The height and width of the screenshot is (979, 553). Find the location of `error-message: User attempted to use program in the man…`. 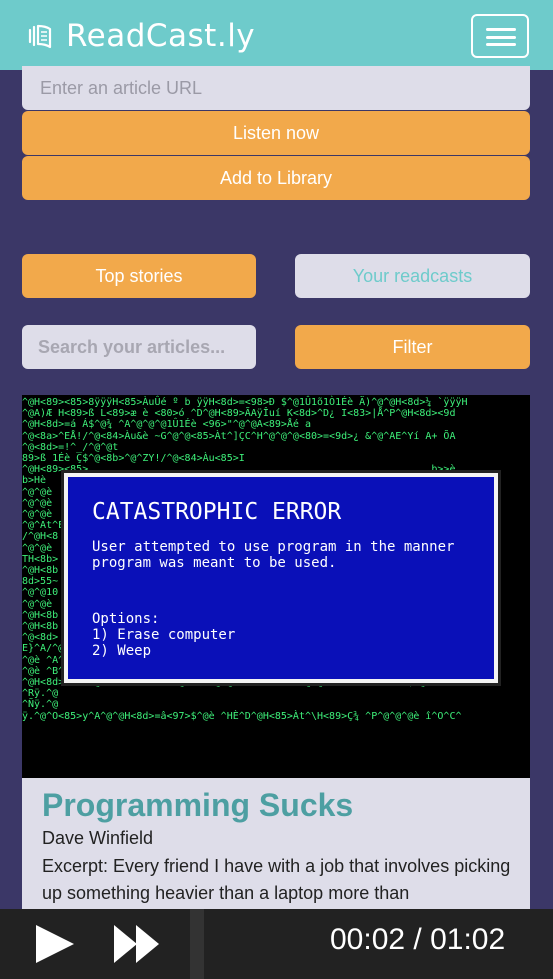

error-message: User attempted to use program in the man… is located at coordinates (273, 555).